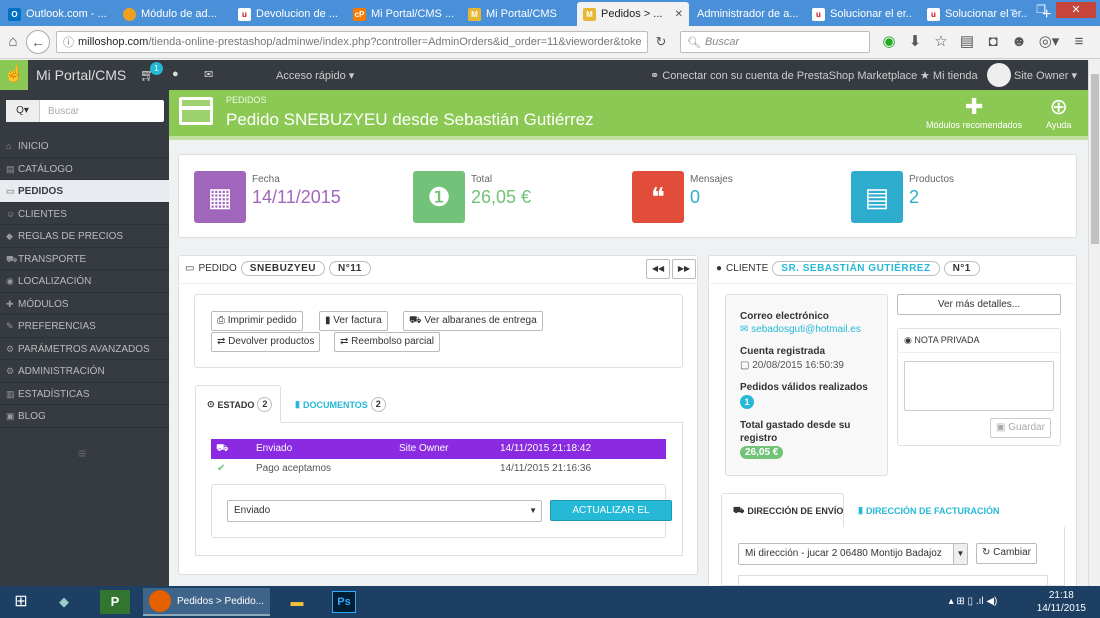  What do you see at coordinates (64, 602) in the screenshot?
I see `explorer-app-icon: ◆` at bounding box center [64, 602].